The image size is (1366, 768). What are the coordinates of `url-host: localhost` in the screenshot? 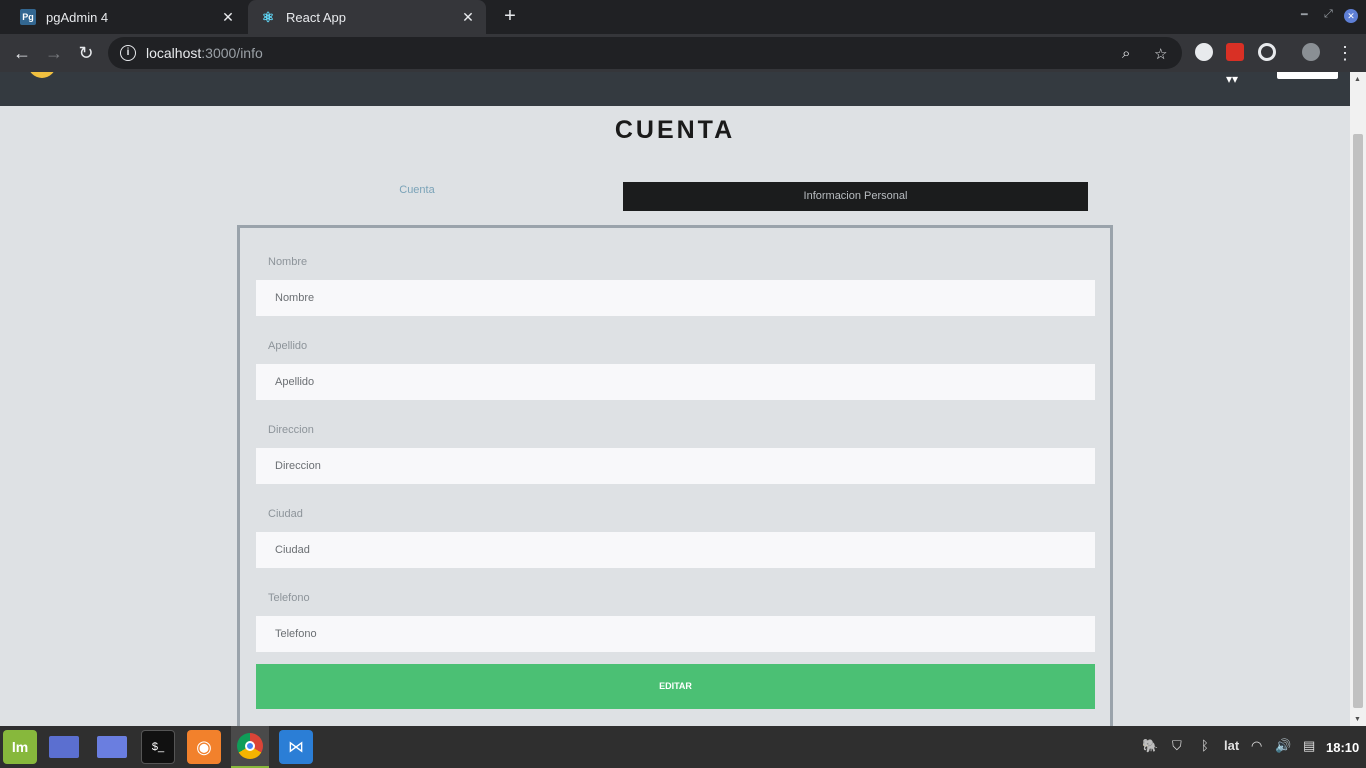 It's located at (174, 53).